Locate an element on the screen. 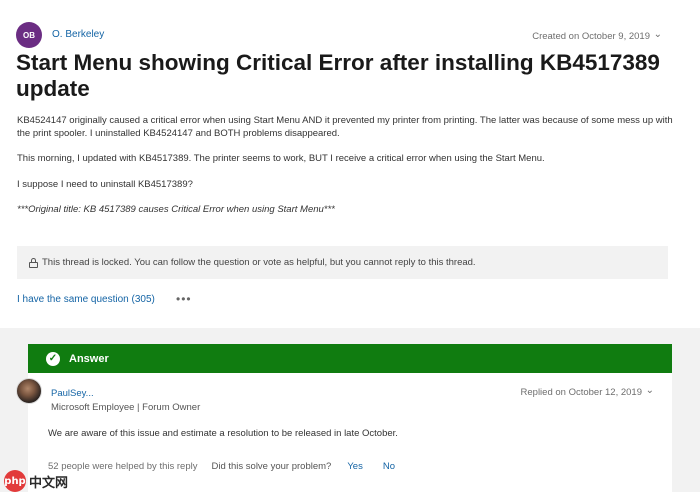 This screenshot has width=700, height=492. php-logo-icon: php is located at coordinates (15, 481).